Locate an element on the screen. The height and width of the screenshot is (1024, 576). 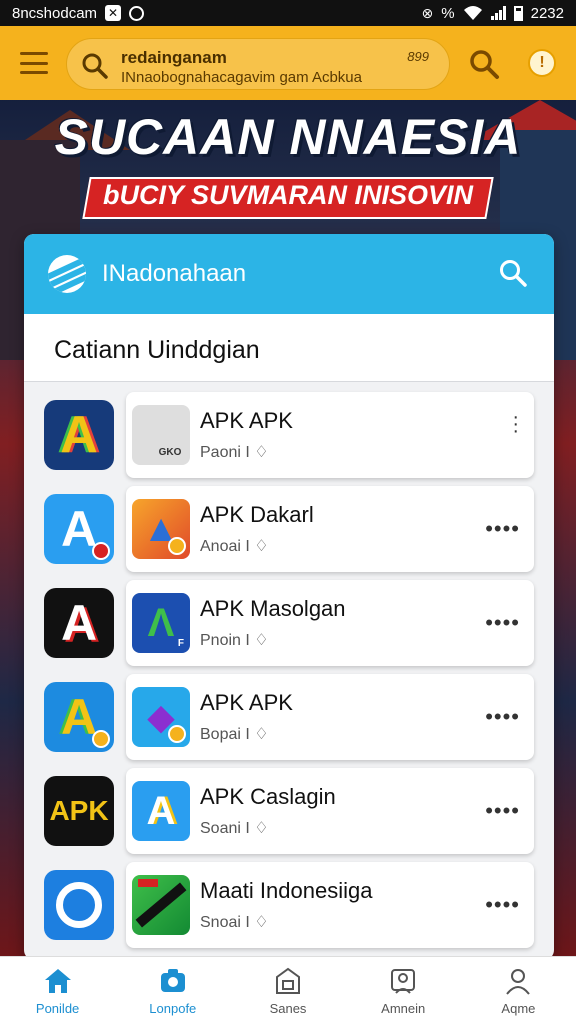
app-row: A Λ F APK Masolgan Pnoin I ♢ •••• is located at coordinates (289, 623).